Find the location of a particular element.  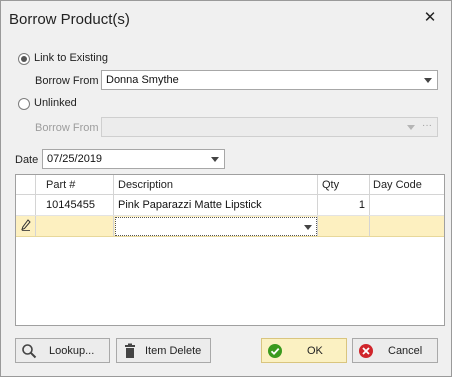

column-header-part: Part # is located at coordinates (60, 185).